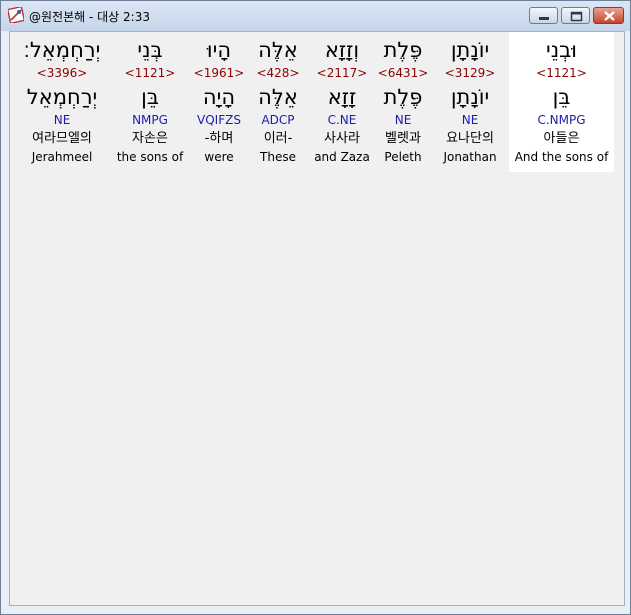 The height and width of the screenshot is (615, 631). What do you see at coordinates (315, 16) in the screenshot?
I see `title-bar: @원전본해 - 대상 2:33` at bounding box center [315, 16].